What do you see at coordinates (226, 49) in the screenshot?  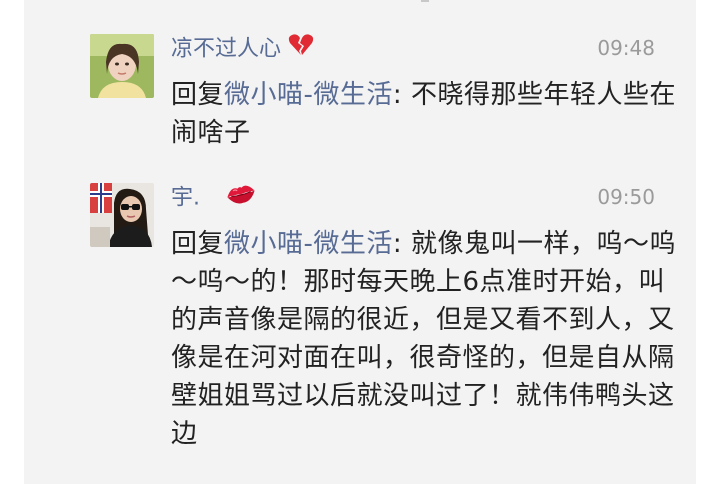 I see `author-name: 凉不过人心` at bounding box center [226, 49].